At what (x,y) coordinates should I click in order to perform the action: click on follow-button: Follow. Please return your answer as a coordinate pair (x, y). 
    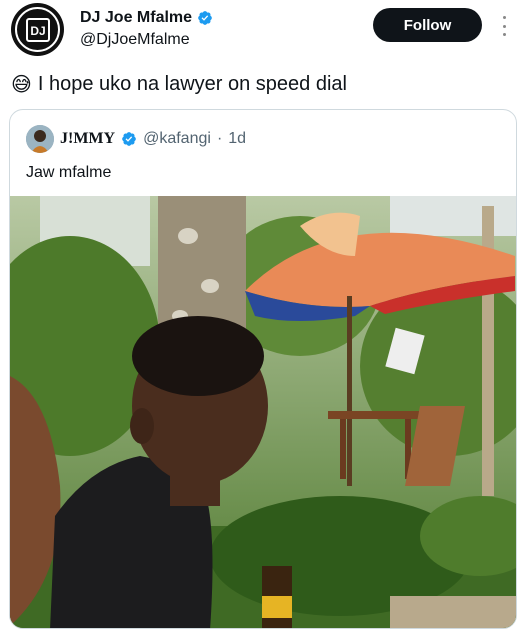
    Looking at the image, I should click on (427, 25).